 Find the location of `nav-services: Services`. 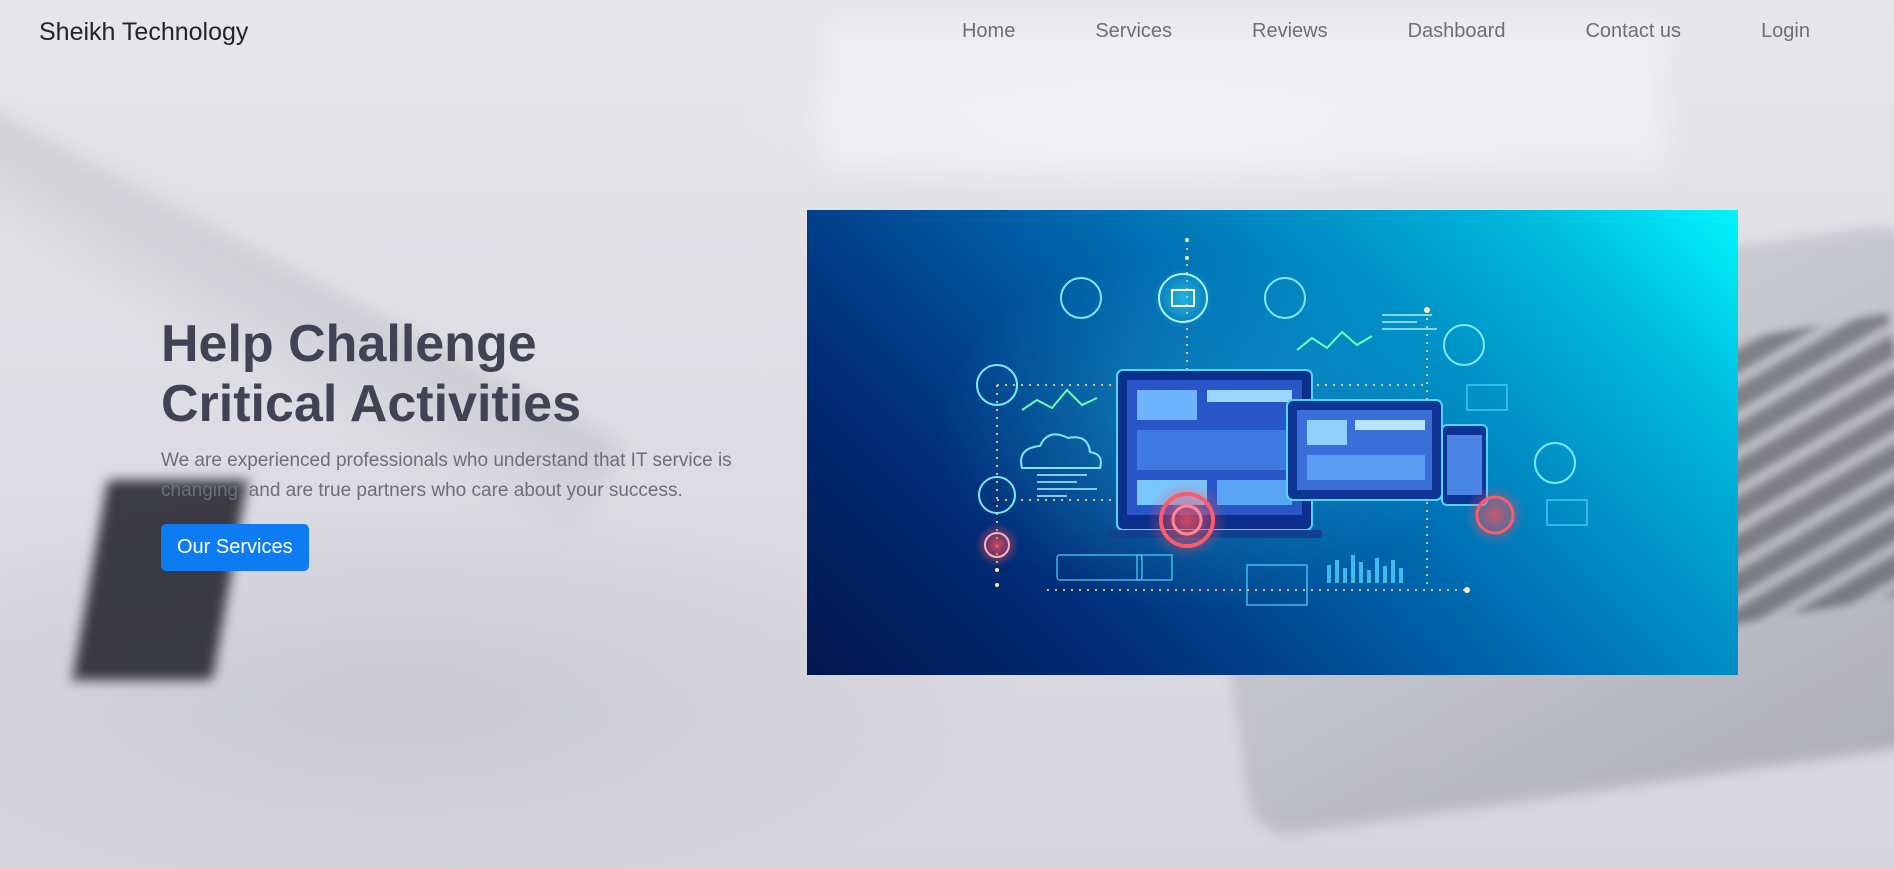

nav-services: Services is located at coordinates (1133, 31).